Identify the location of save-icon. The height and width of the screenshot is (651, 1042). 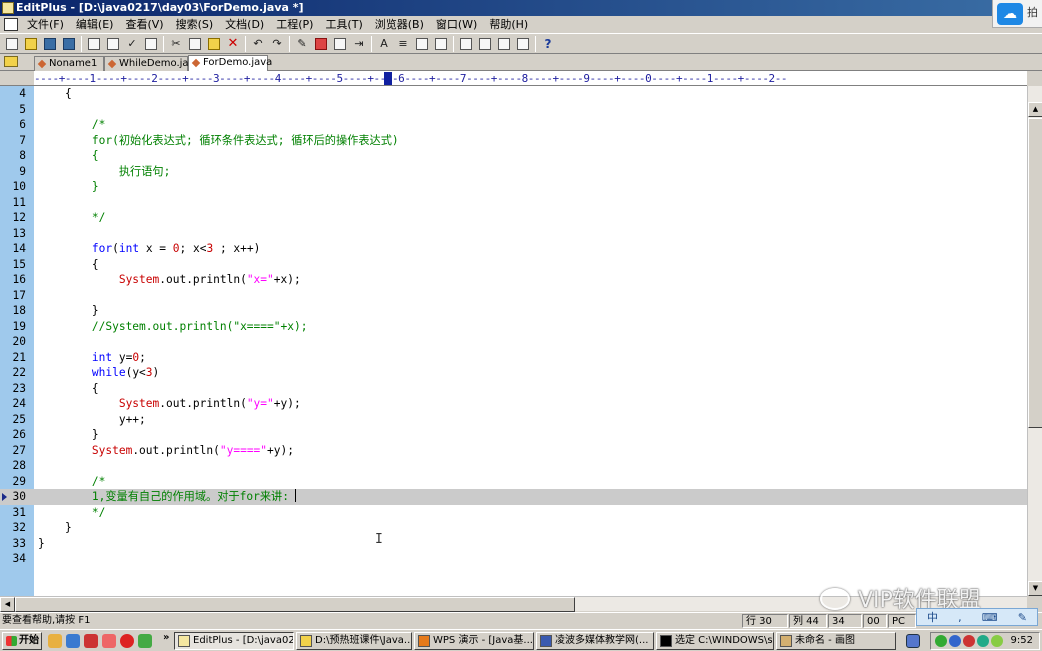
(50, 44).